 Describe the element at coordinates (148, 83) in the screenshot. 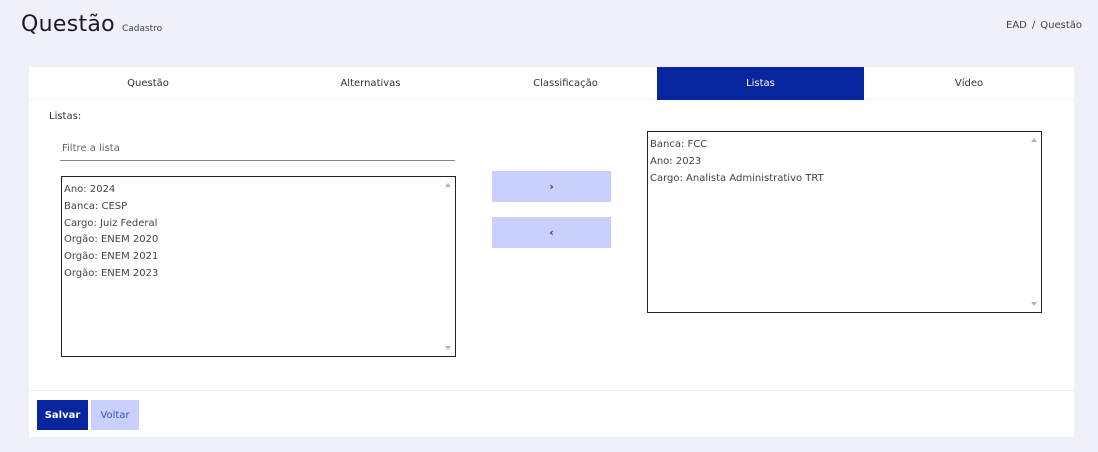

I see `tab-questao: Questão` at that location.